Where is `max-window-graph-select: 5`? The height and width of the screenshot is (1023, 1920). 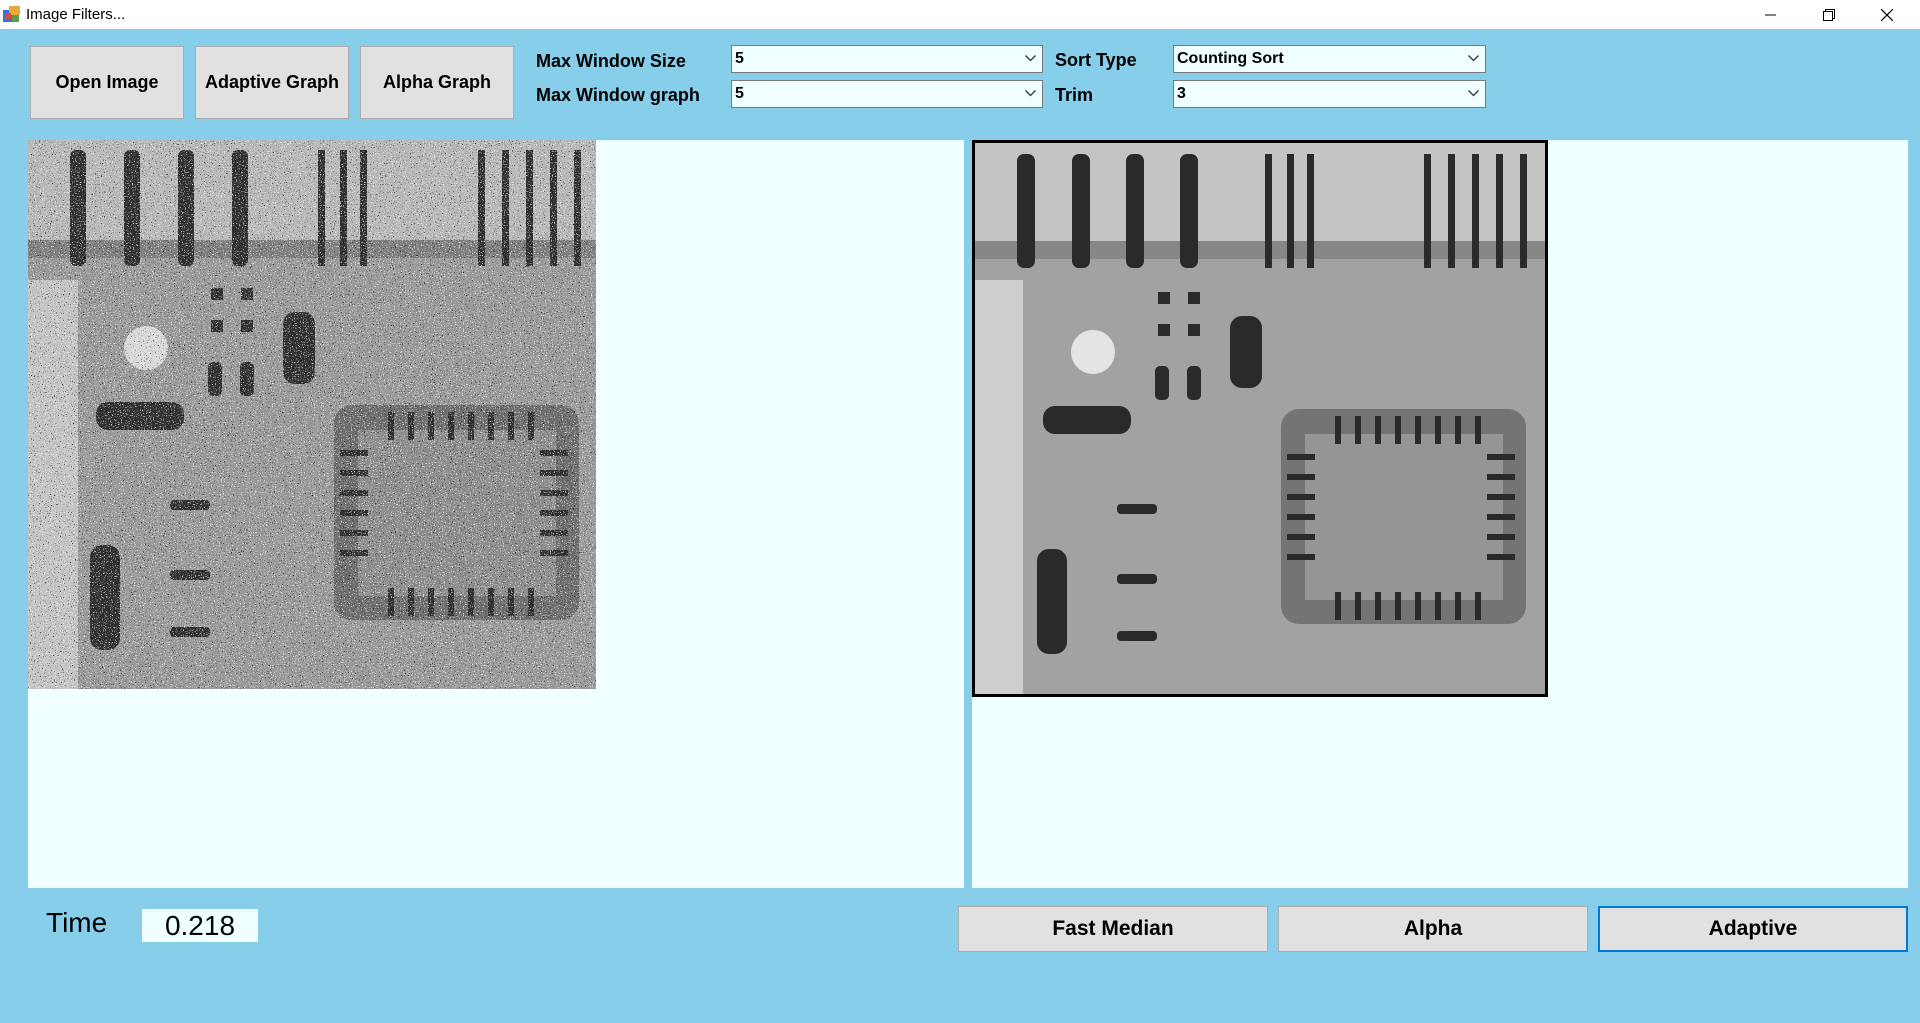 max-window-graph-select: 5 is located at coordinates (887, 94).